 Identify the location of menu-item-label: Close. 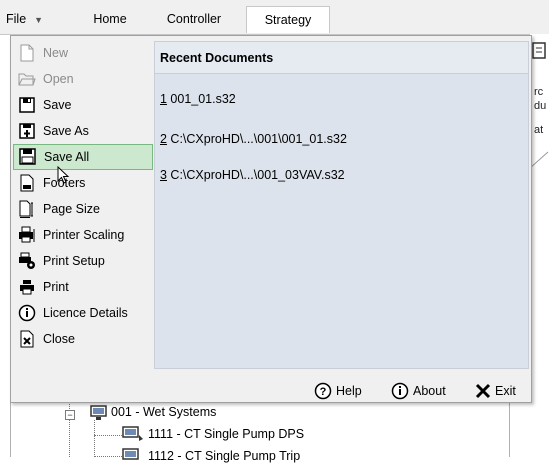
(59, 339).